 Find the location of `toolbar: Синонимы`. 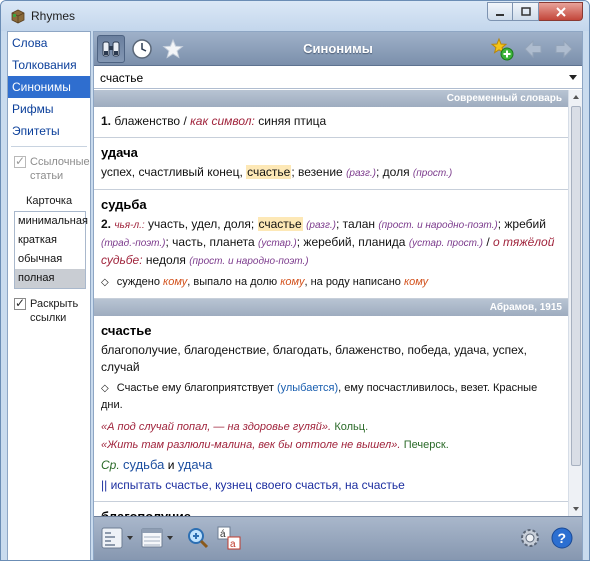

toolbar: Синонимы is located at coordinates (338, 49).